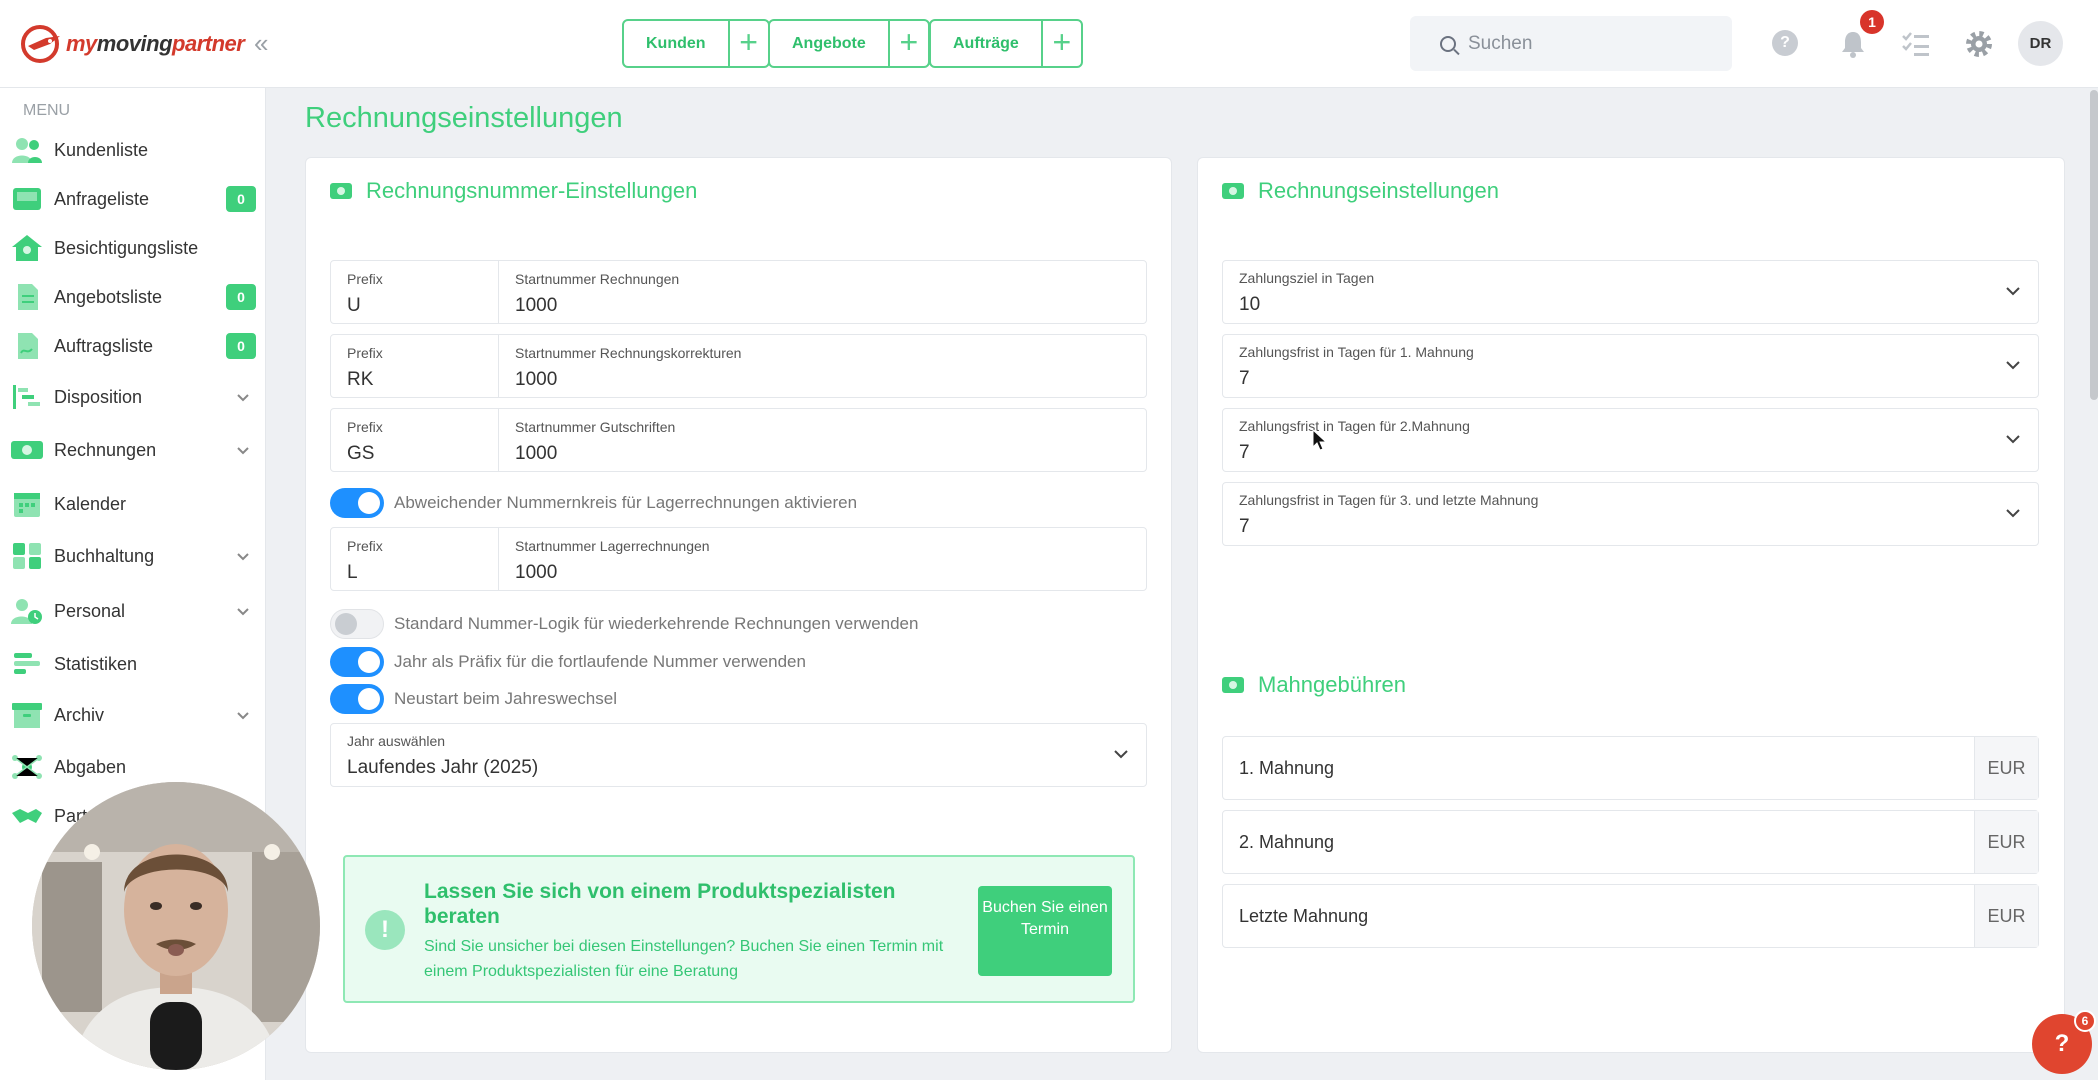 The image size is (2098, 1080). I want to click on fee-input: 2. Mahnung, so click(1598, 842).